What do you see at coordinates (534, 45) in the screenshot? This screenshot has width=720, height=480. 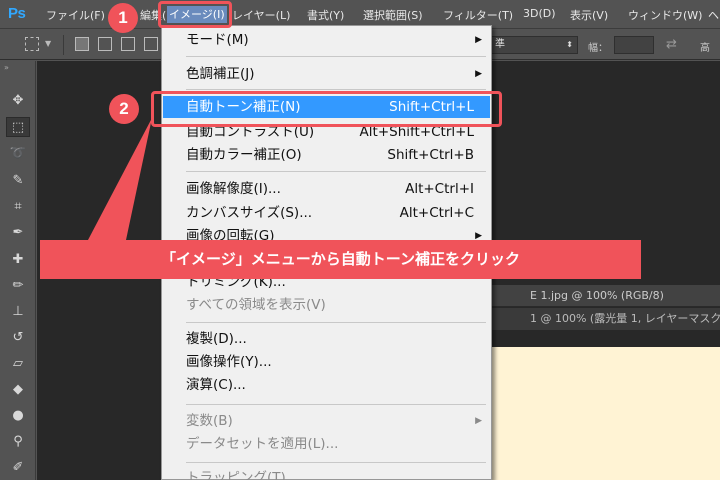 I see `style-select: 準 ⬍` at bounding box center [534, 45].